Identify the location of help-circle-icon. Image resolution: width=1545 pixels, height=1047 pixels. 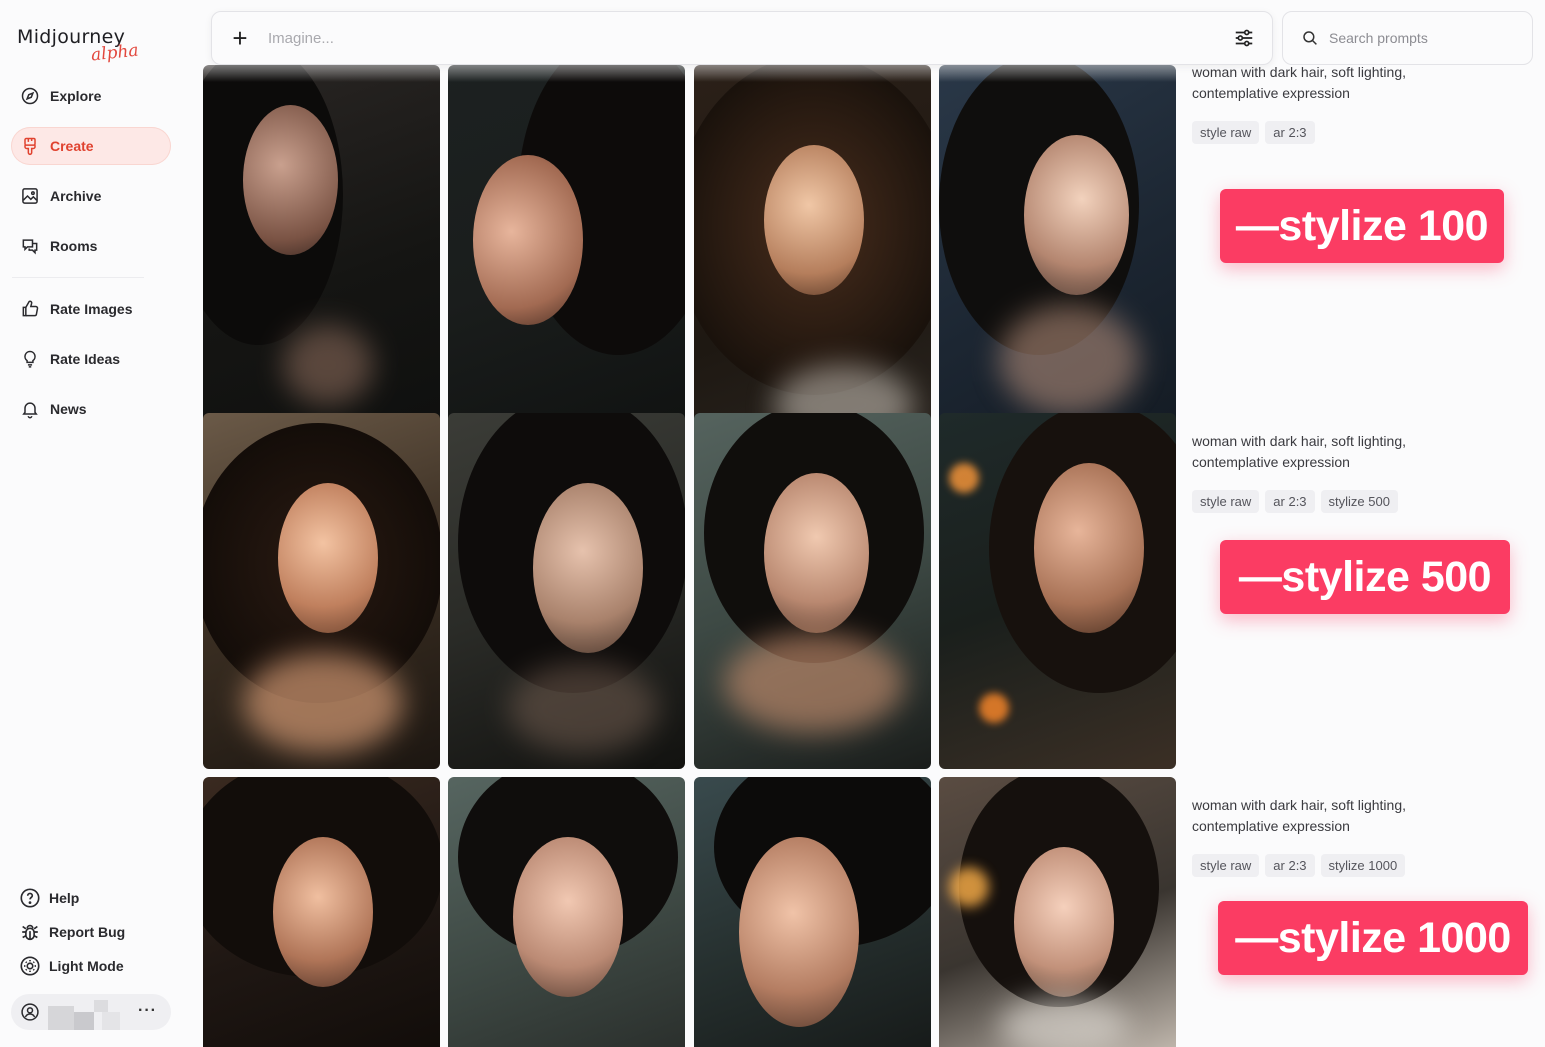
(30, 898).